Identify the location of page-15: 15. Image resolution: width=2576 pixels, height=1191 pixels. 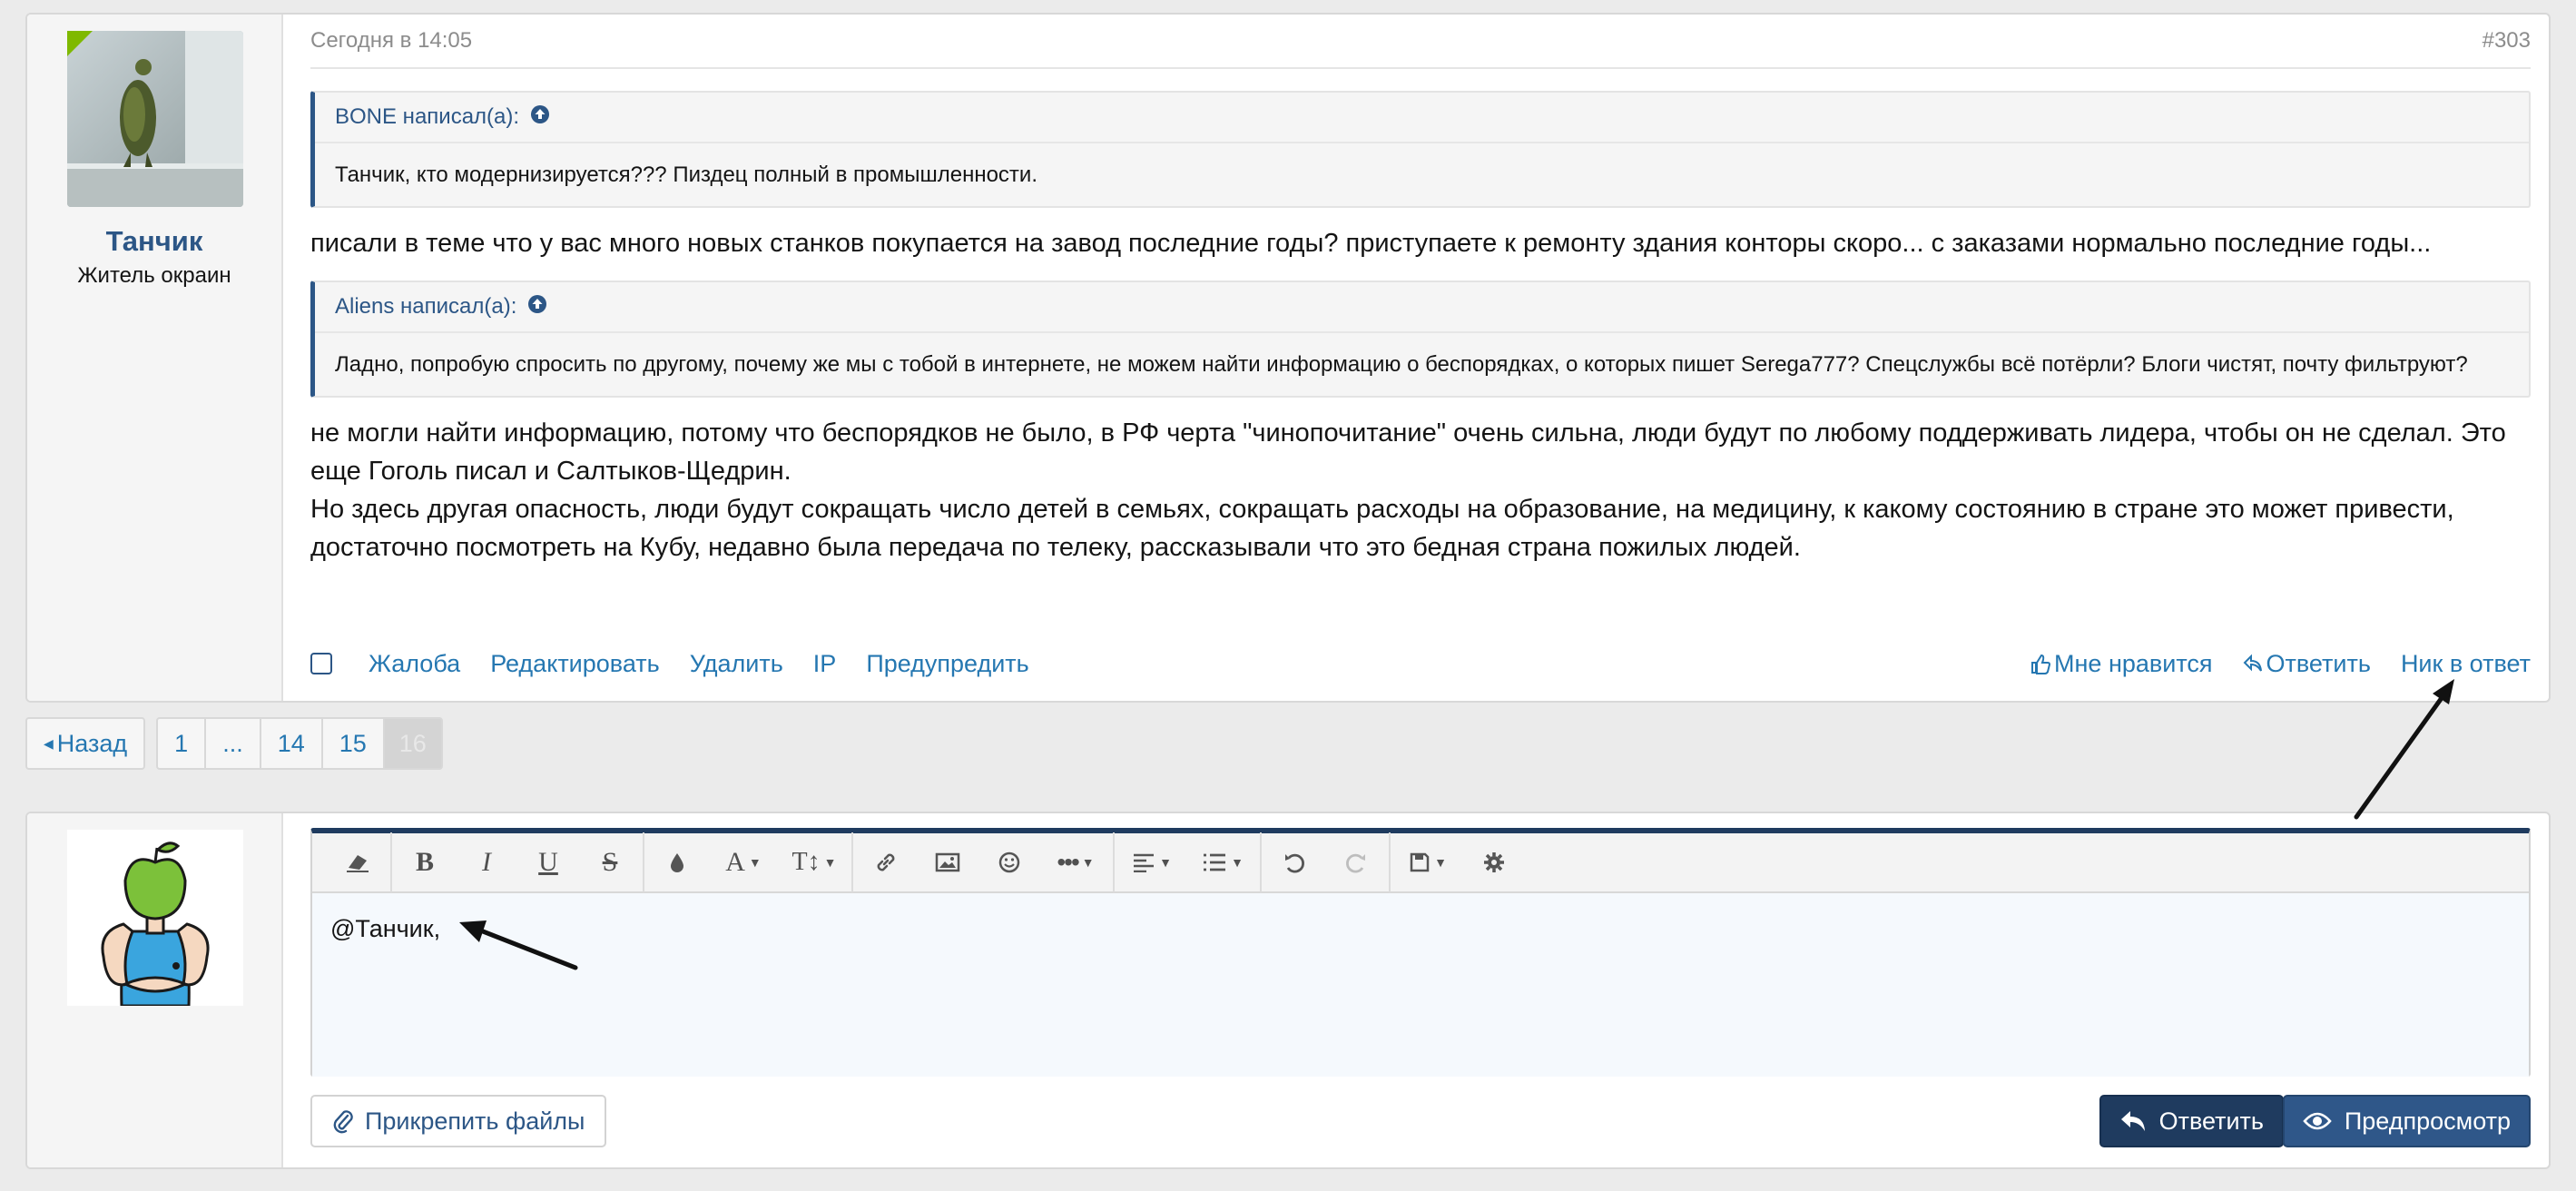
(352, 743).